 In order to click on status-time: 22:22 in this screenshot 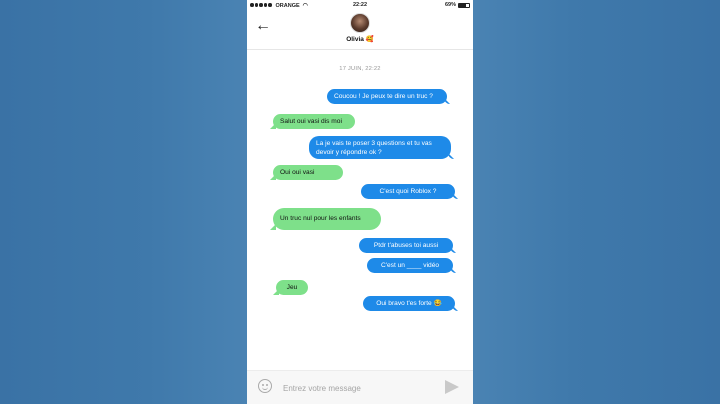, I will do `click(360, 5)`.